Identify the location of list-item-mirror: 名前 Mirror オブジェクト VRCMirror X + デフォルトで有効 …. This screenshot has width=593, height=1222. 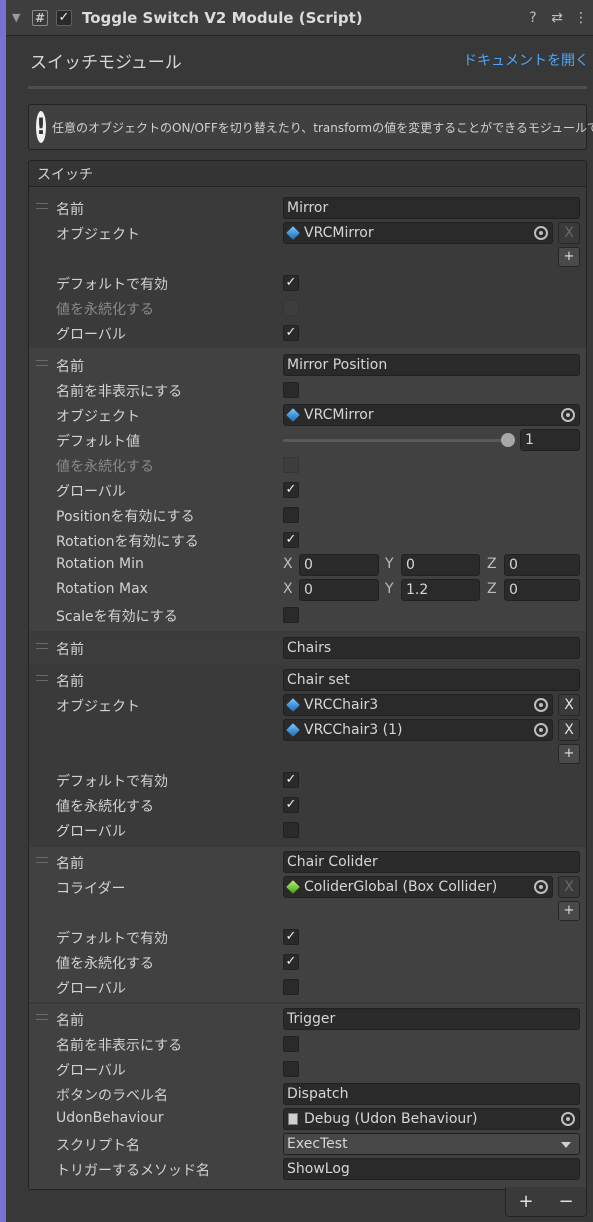
(307, 270).